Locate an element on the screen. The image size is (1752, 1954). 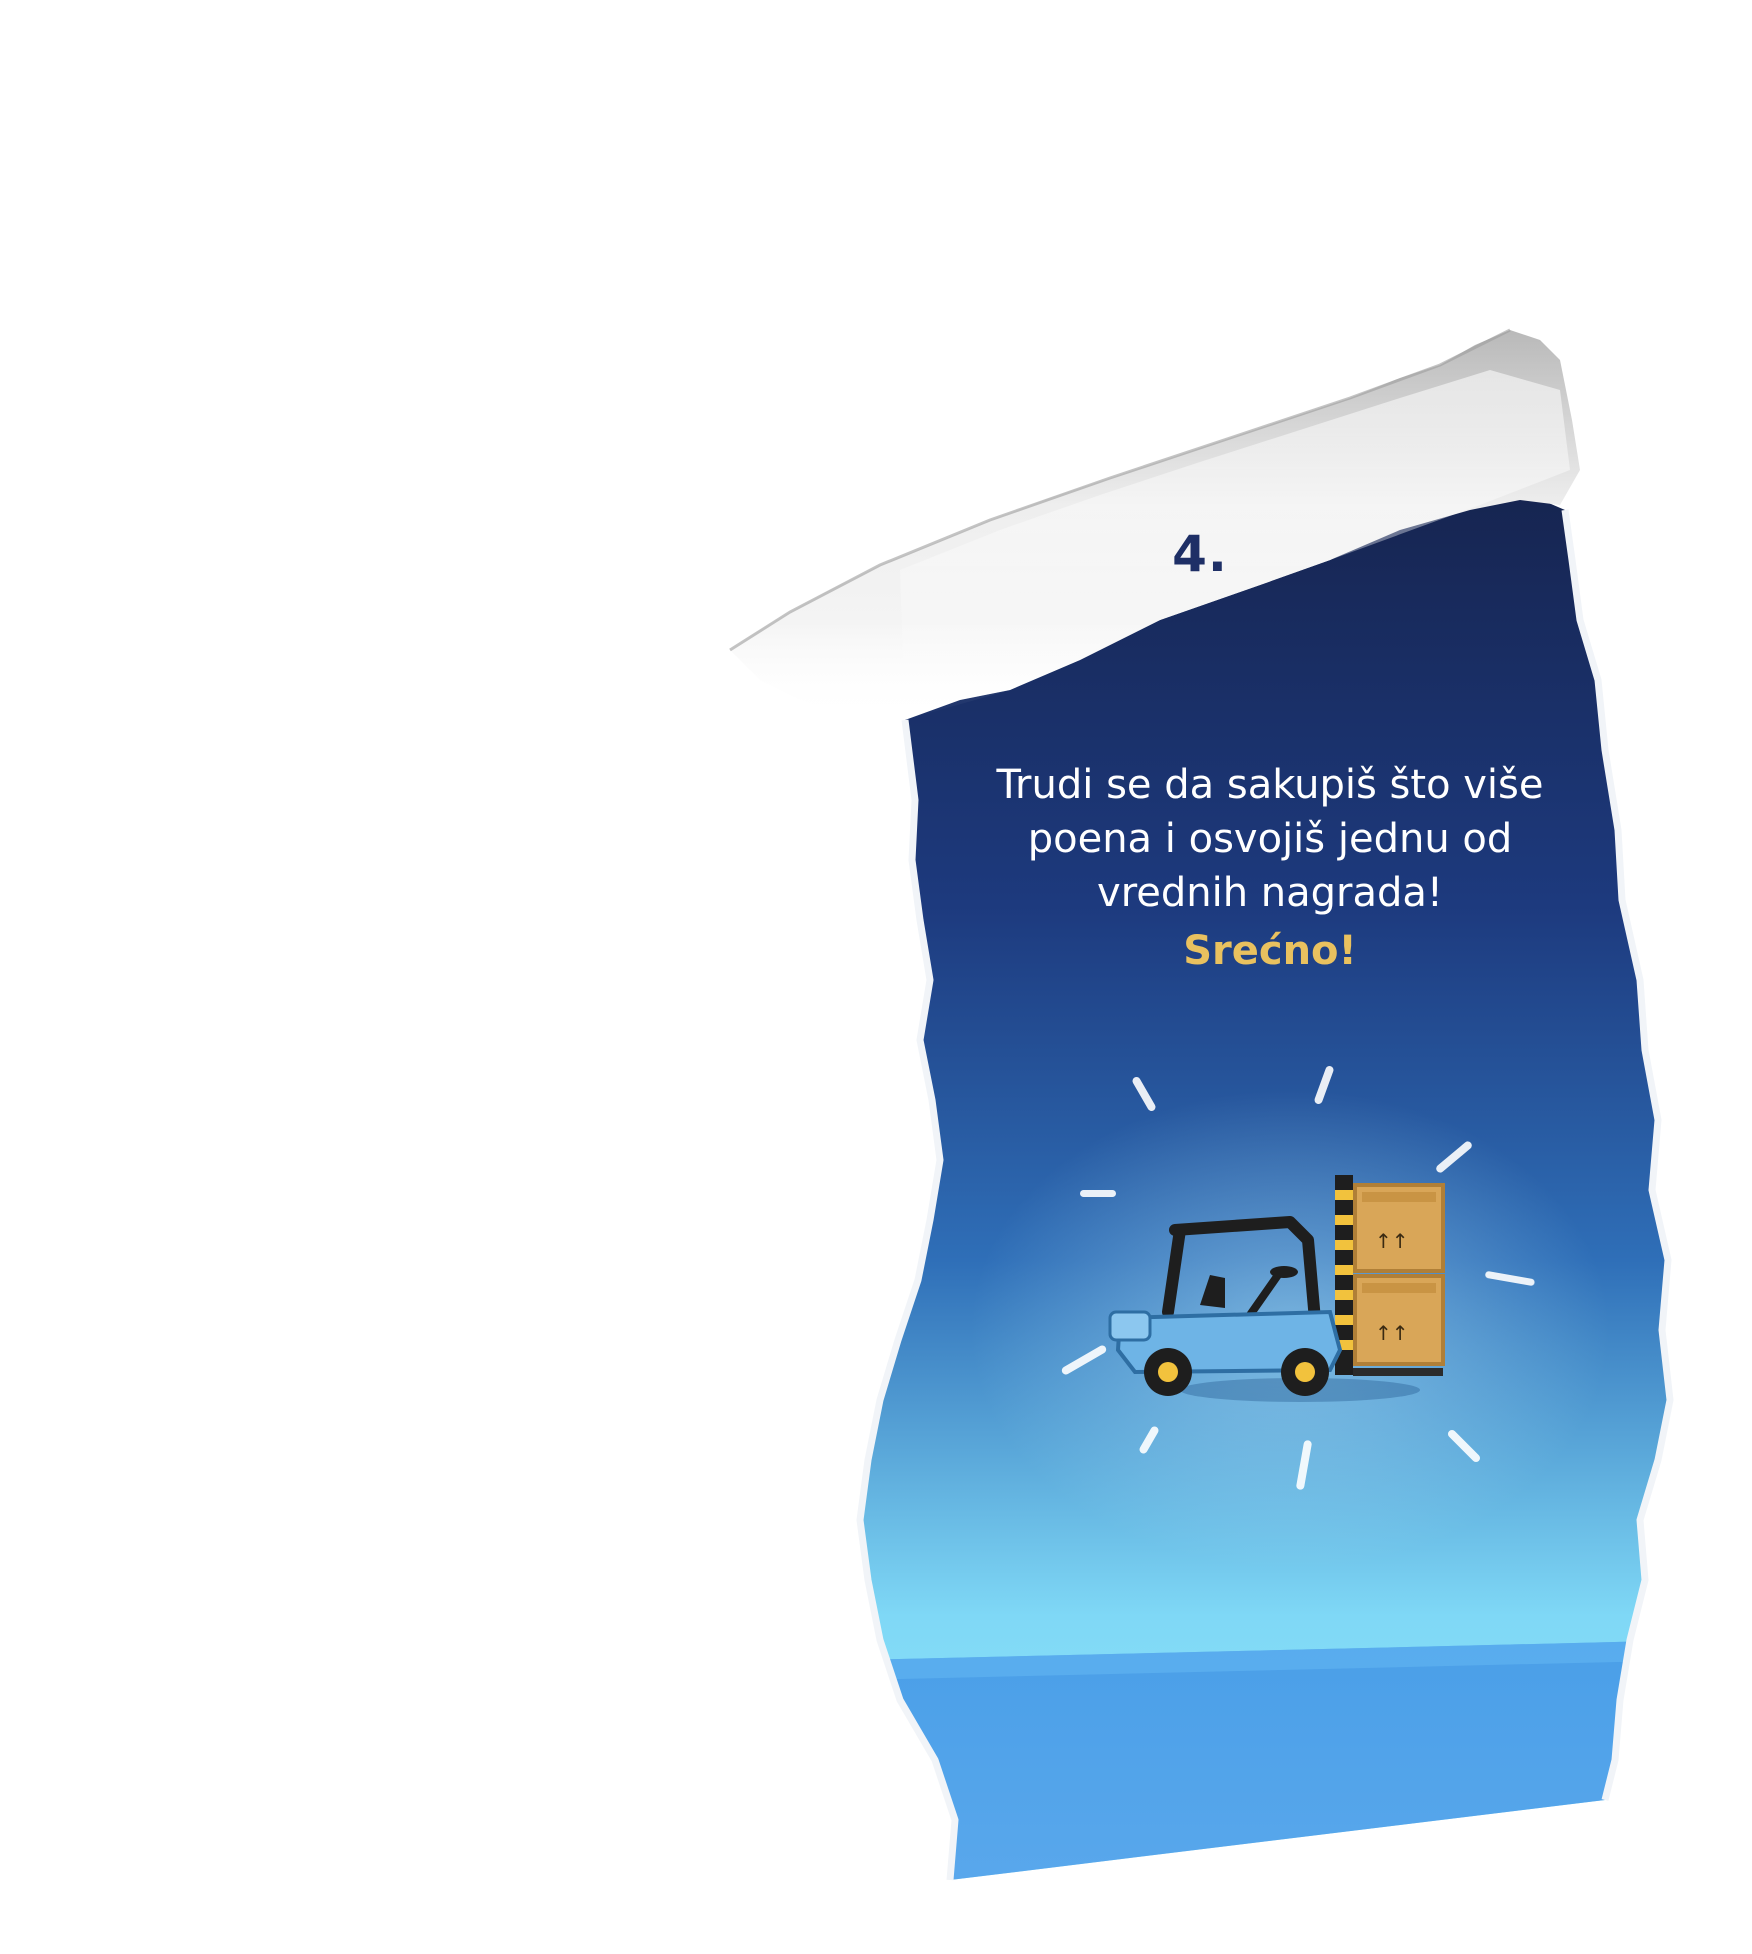
step-number: 4. is located at coordinates (1200, 554).